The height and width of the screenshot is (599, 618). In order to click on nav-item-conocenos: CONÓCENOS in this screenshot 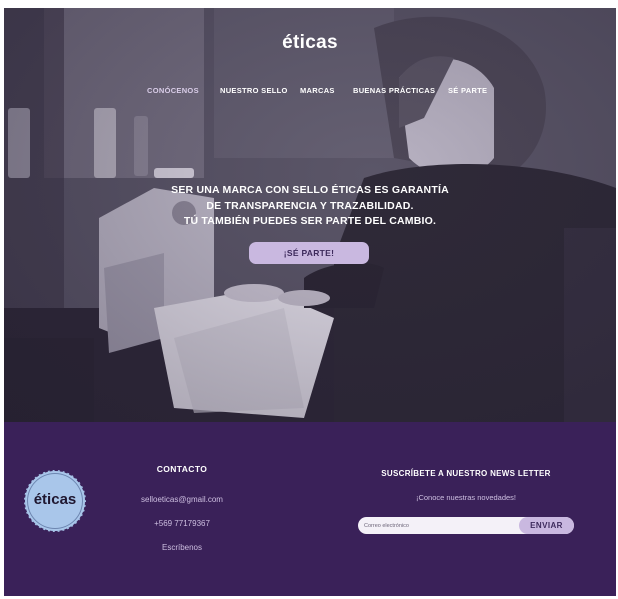, I will do `click(173, 90)`.